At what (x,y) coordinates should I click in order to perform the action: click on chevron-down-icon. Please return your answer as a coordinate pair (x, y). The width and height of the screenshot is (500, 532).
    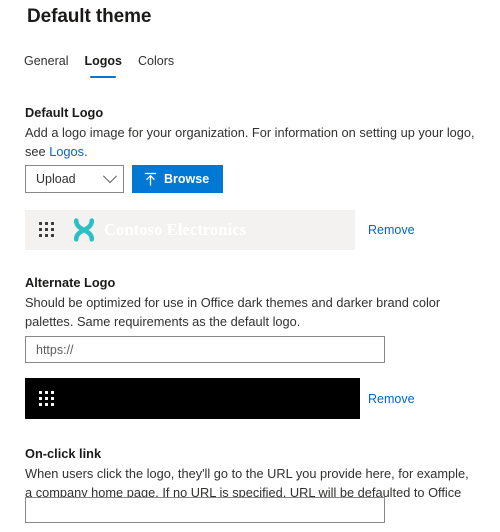
    Looking at the image, I should click on (110, 176).